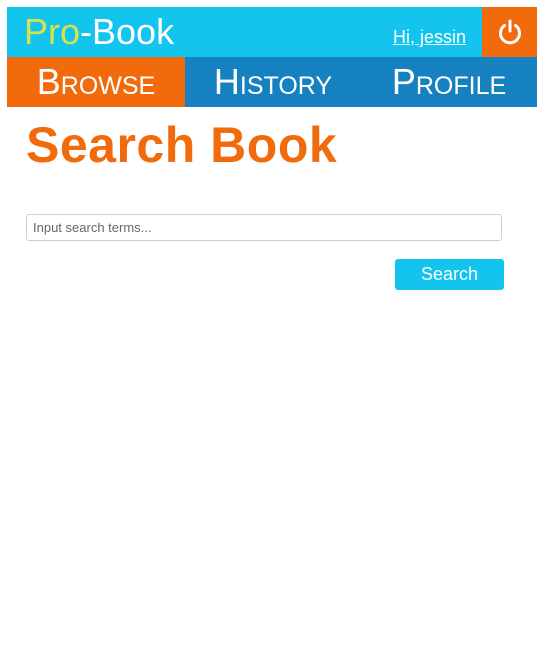  Describe the element at coordinates (449, 274) in the screenshot. I see `search-button: Search` at that location.